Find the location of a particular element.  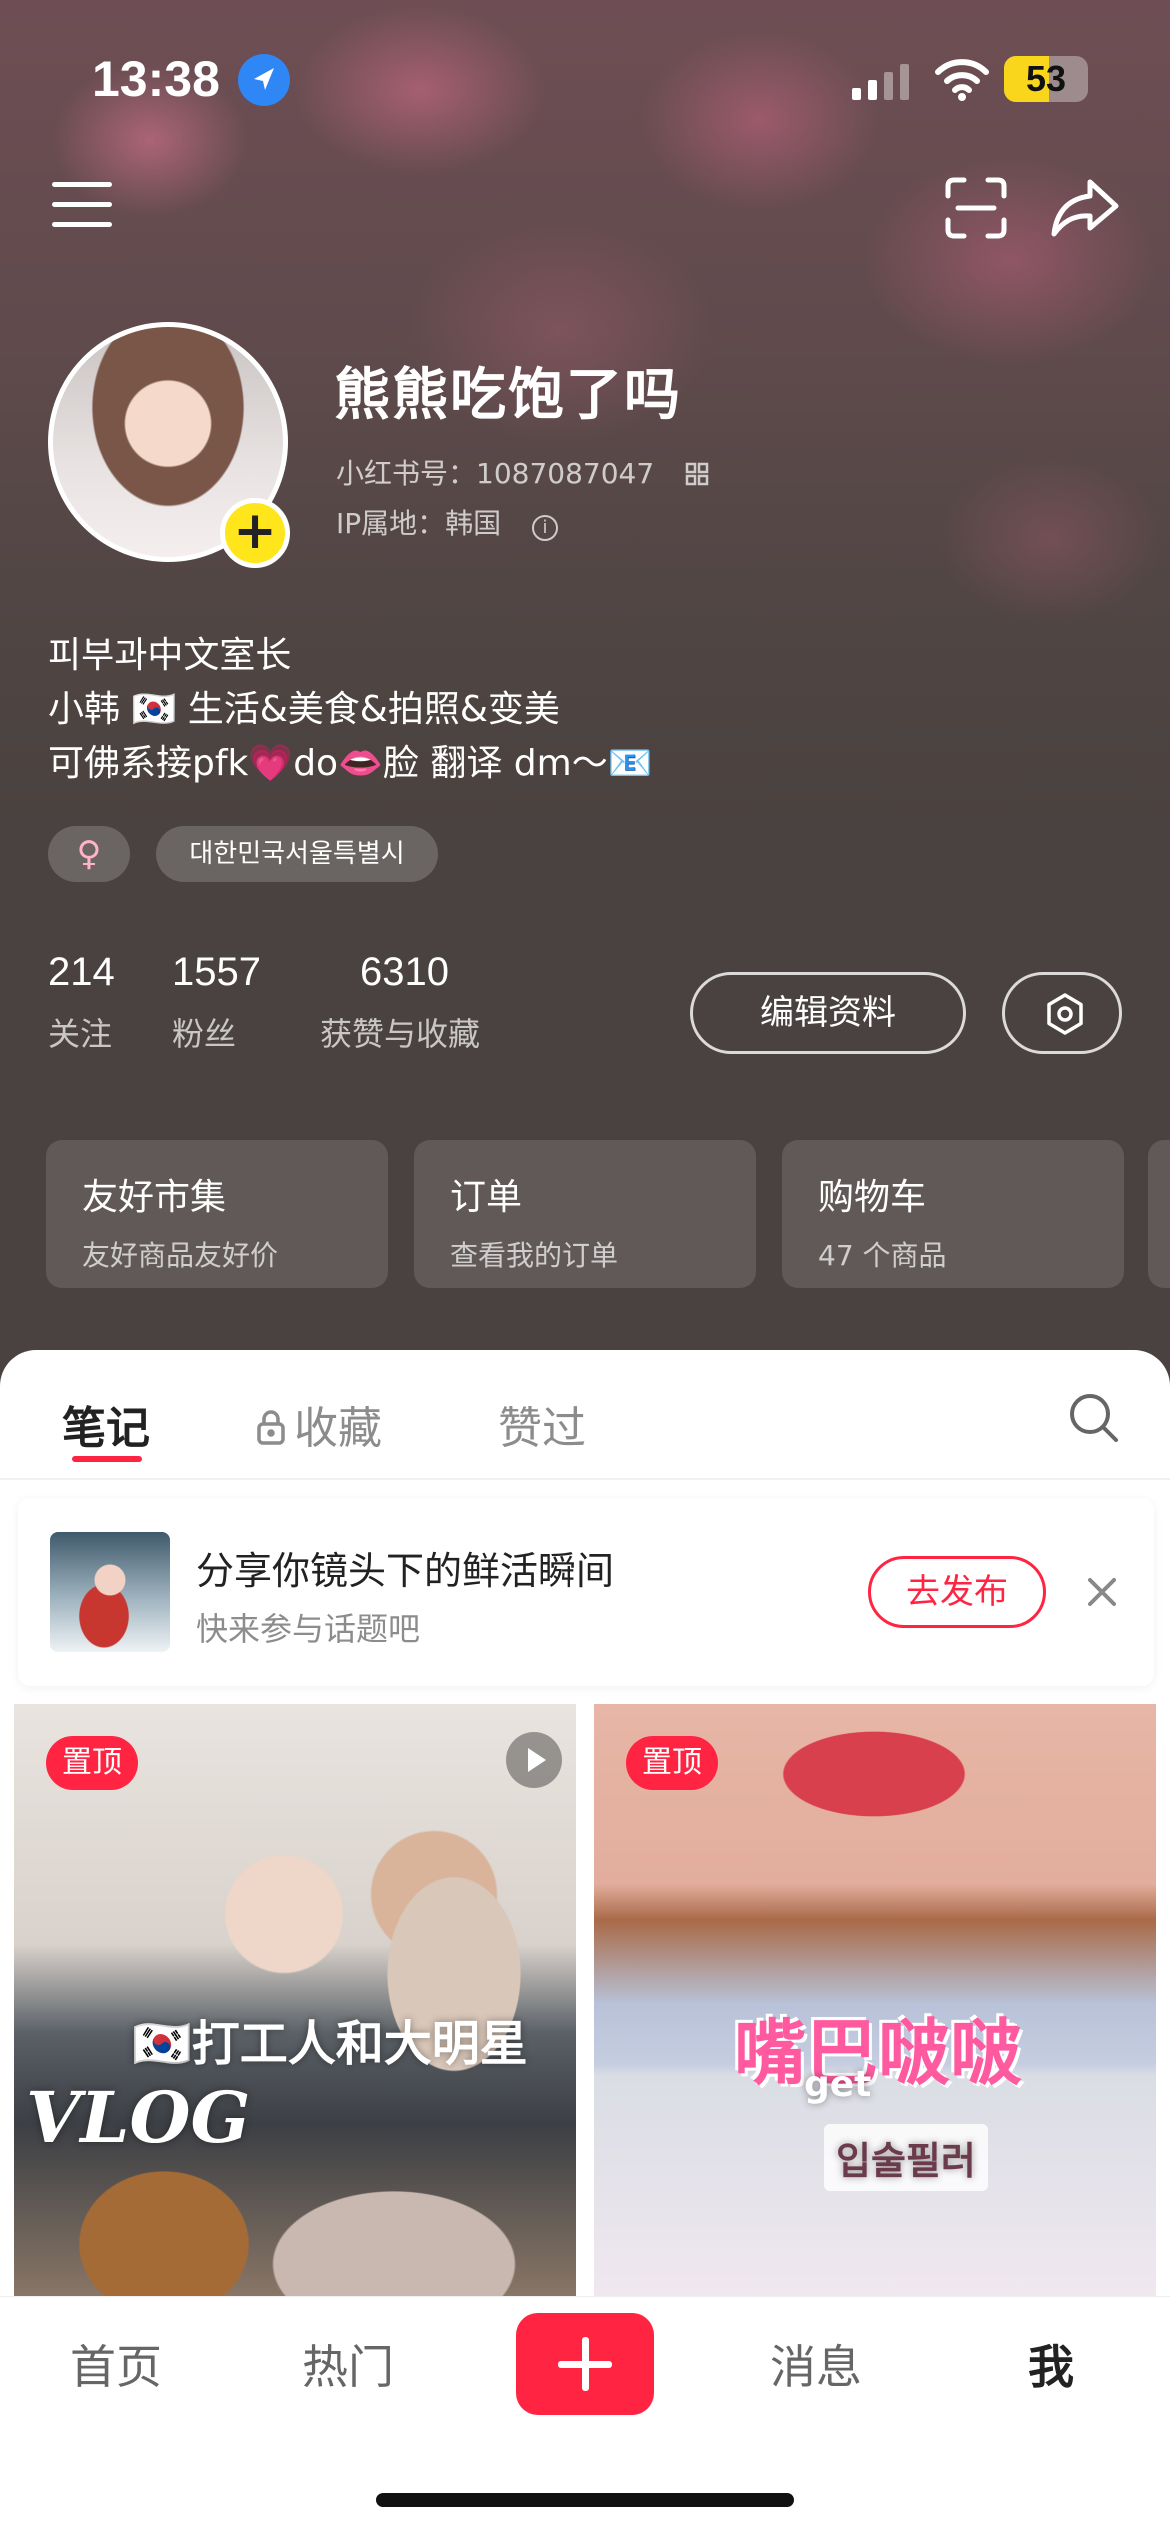

lock-icon is located at coordinates (271, 1425).